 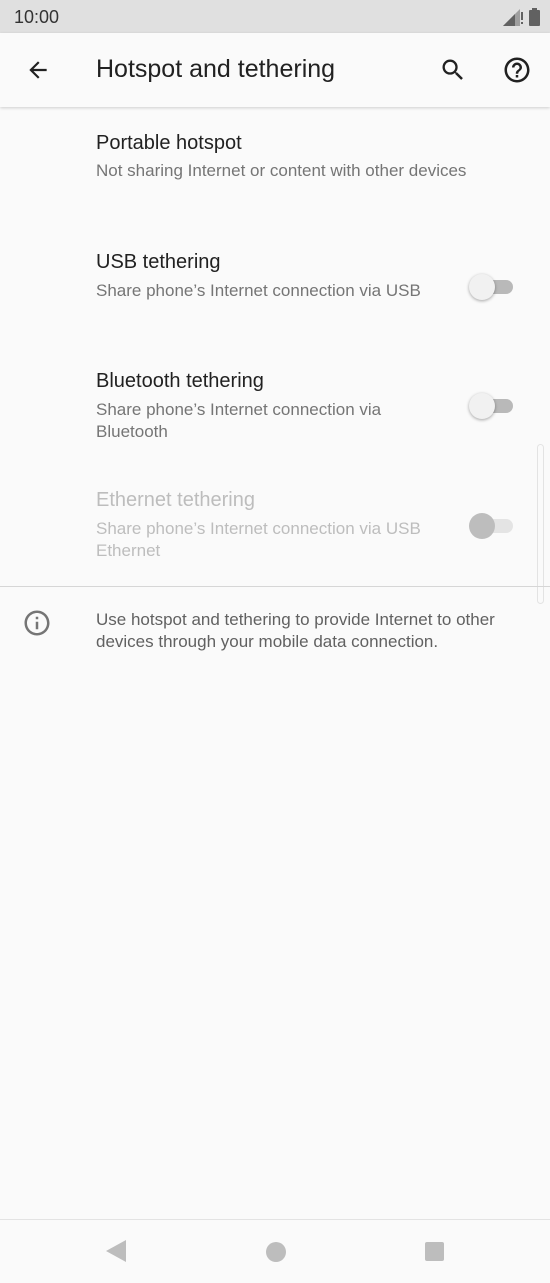 I want to click on pref-title: Ethernet tethering, so click(x=175, y=500).